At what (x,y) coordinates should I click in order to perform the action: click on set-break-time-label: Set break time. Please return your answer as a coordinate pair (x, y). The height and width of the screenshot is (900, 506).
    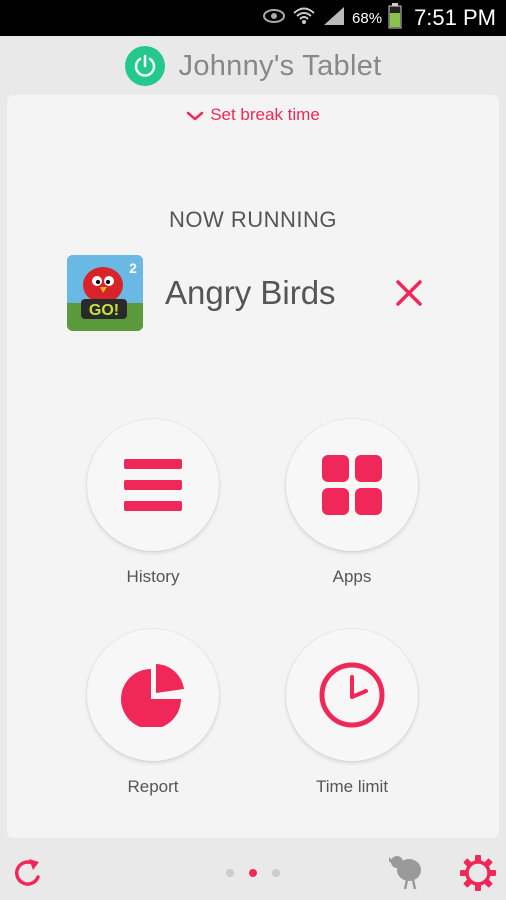
    Looking at the image, I should click on (265, 114).